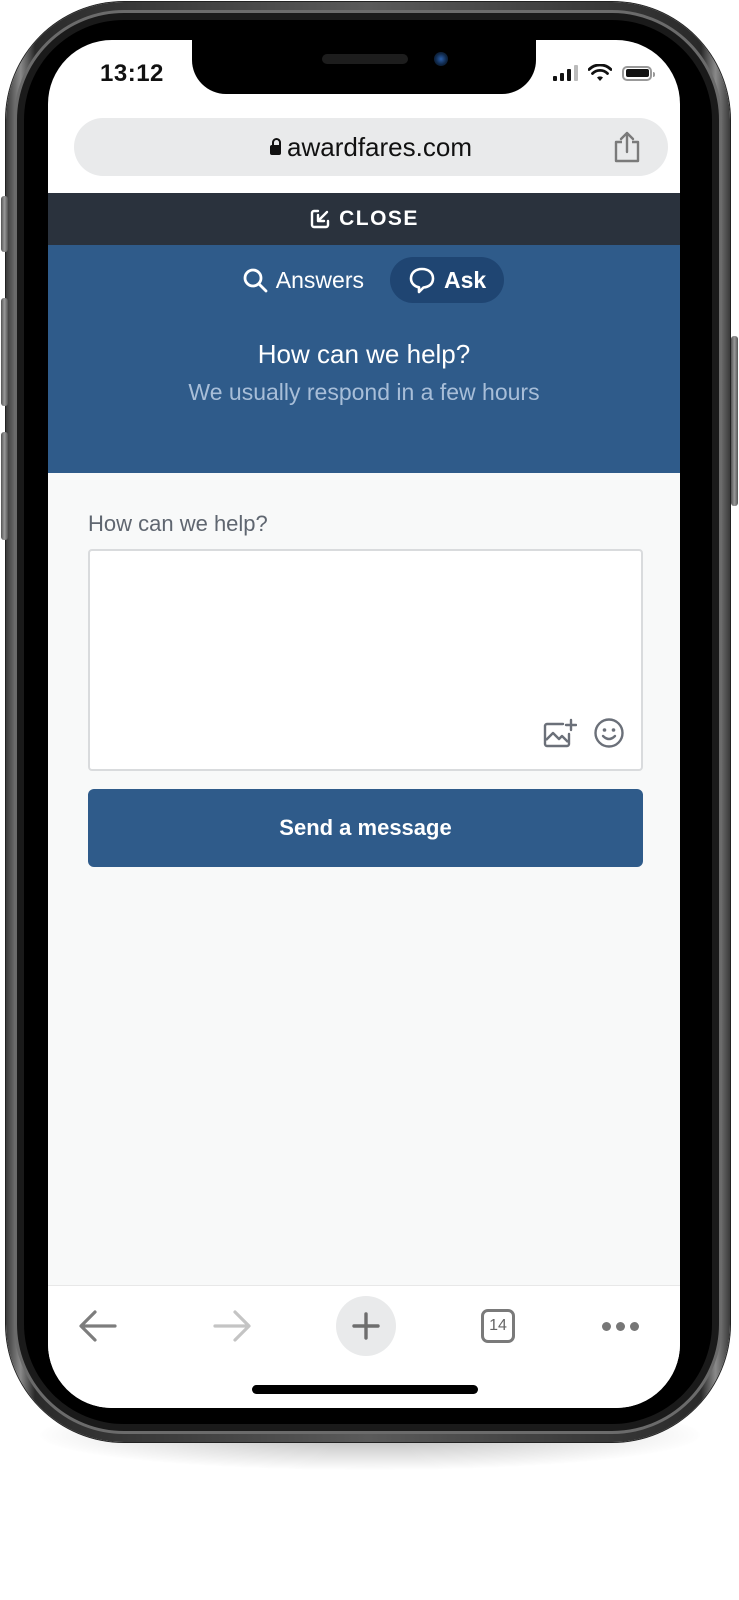  I want to click on message-tools, so click(584, 733).